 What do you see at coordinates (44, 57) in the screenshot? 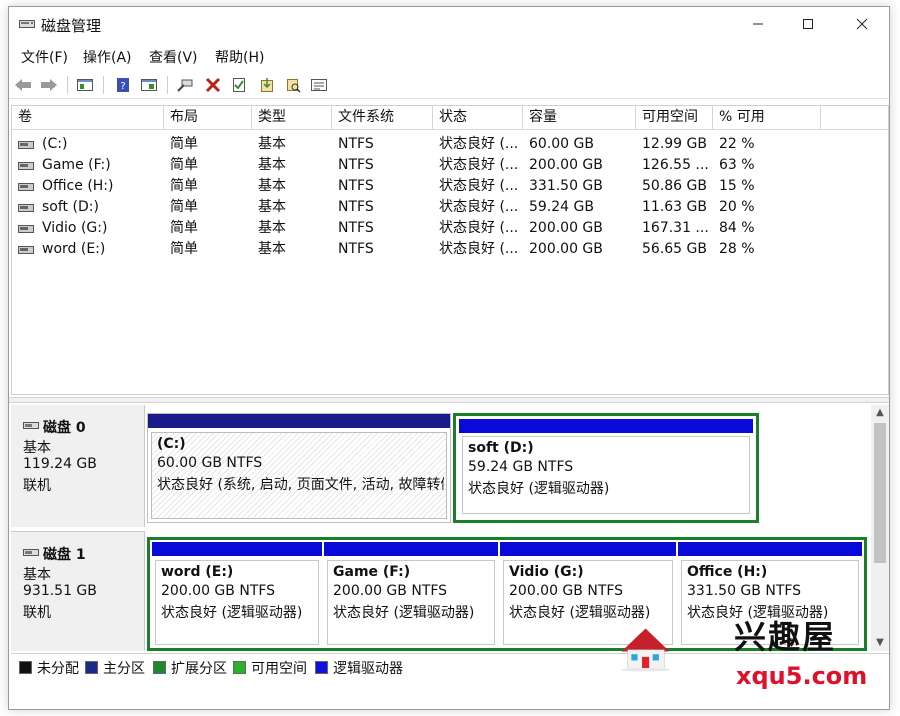
I see `menu-file: 文件(F)` at bounding box center [44, 57].